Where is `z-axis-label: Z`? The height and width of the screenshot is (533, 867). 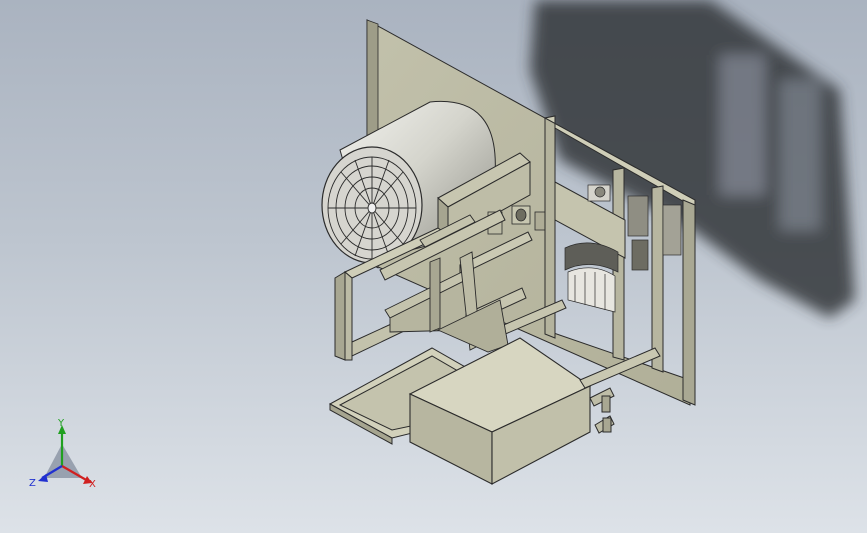 z-axis-label: Z is located at coordinates (32, 483).